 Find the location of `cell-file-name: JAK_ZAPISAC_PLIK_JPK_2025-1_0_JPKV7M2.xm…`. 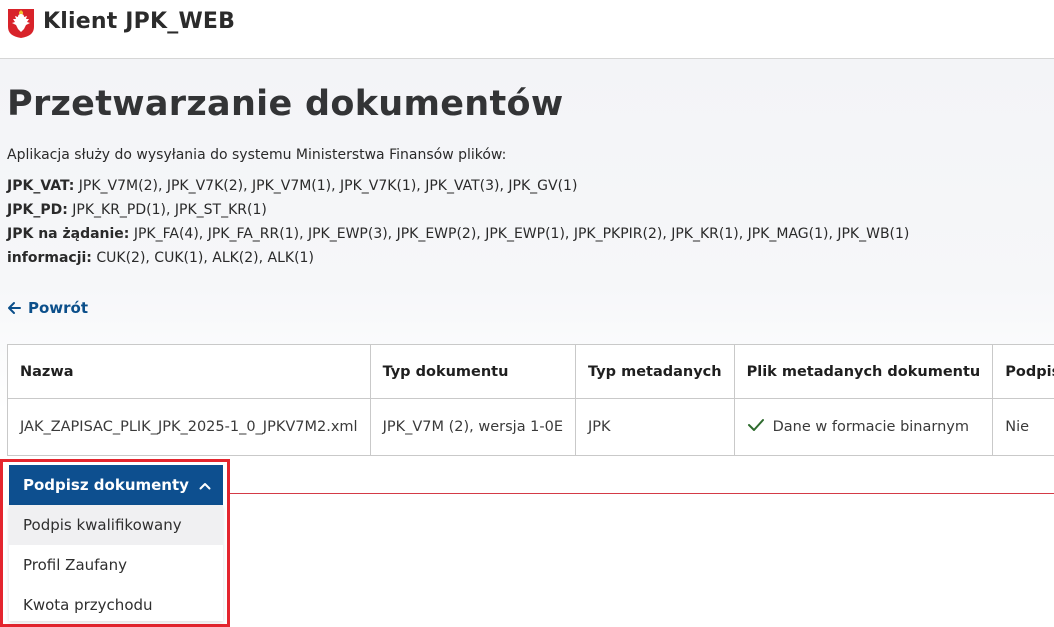

cell-file-name: JAK_ZAPISAC_PLIK_JPK_2025-1_0_JPKV7M2.xm… is located at coordinates (189, 427).